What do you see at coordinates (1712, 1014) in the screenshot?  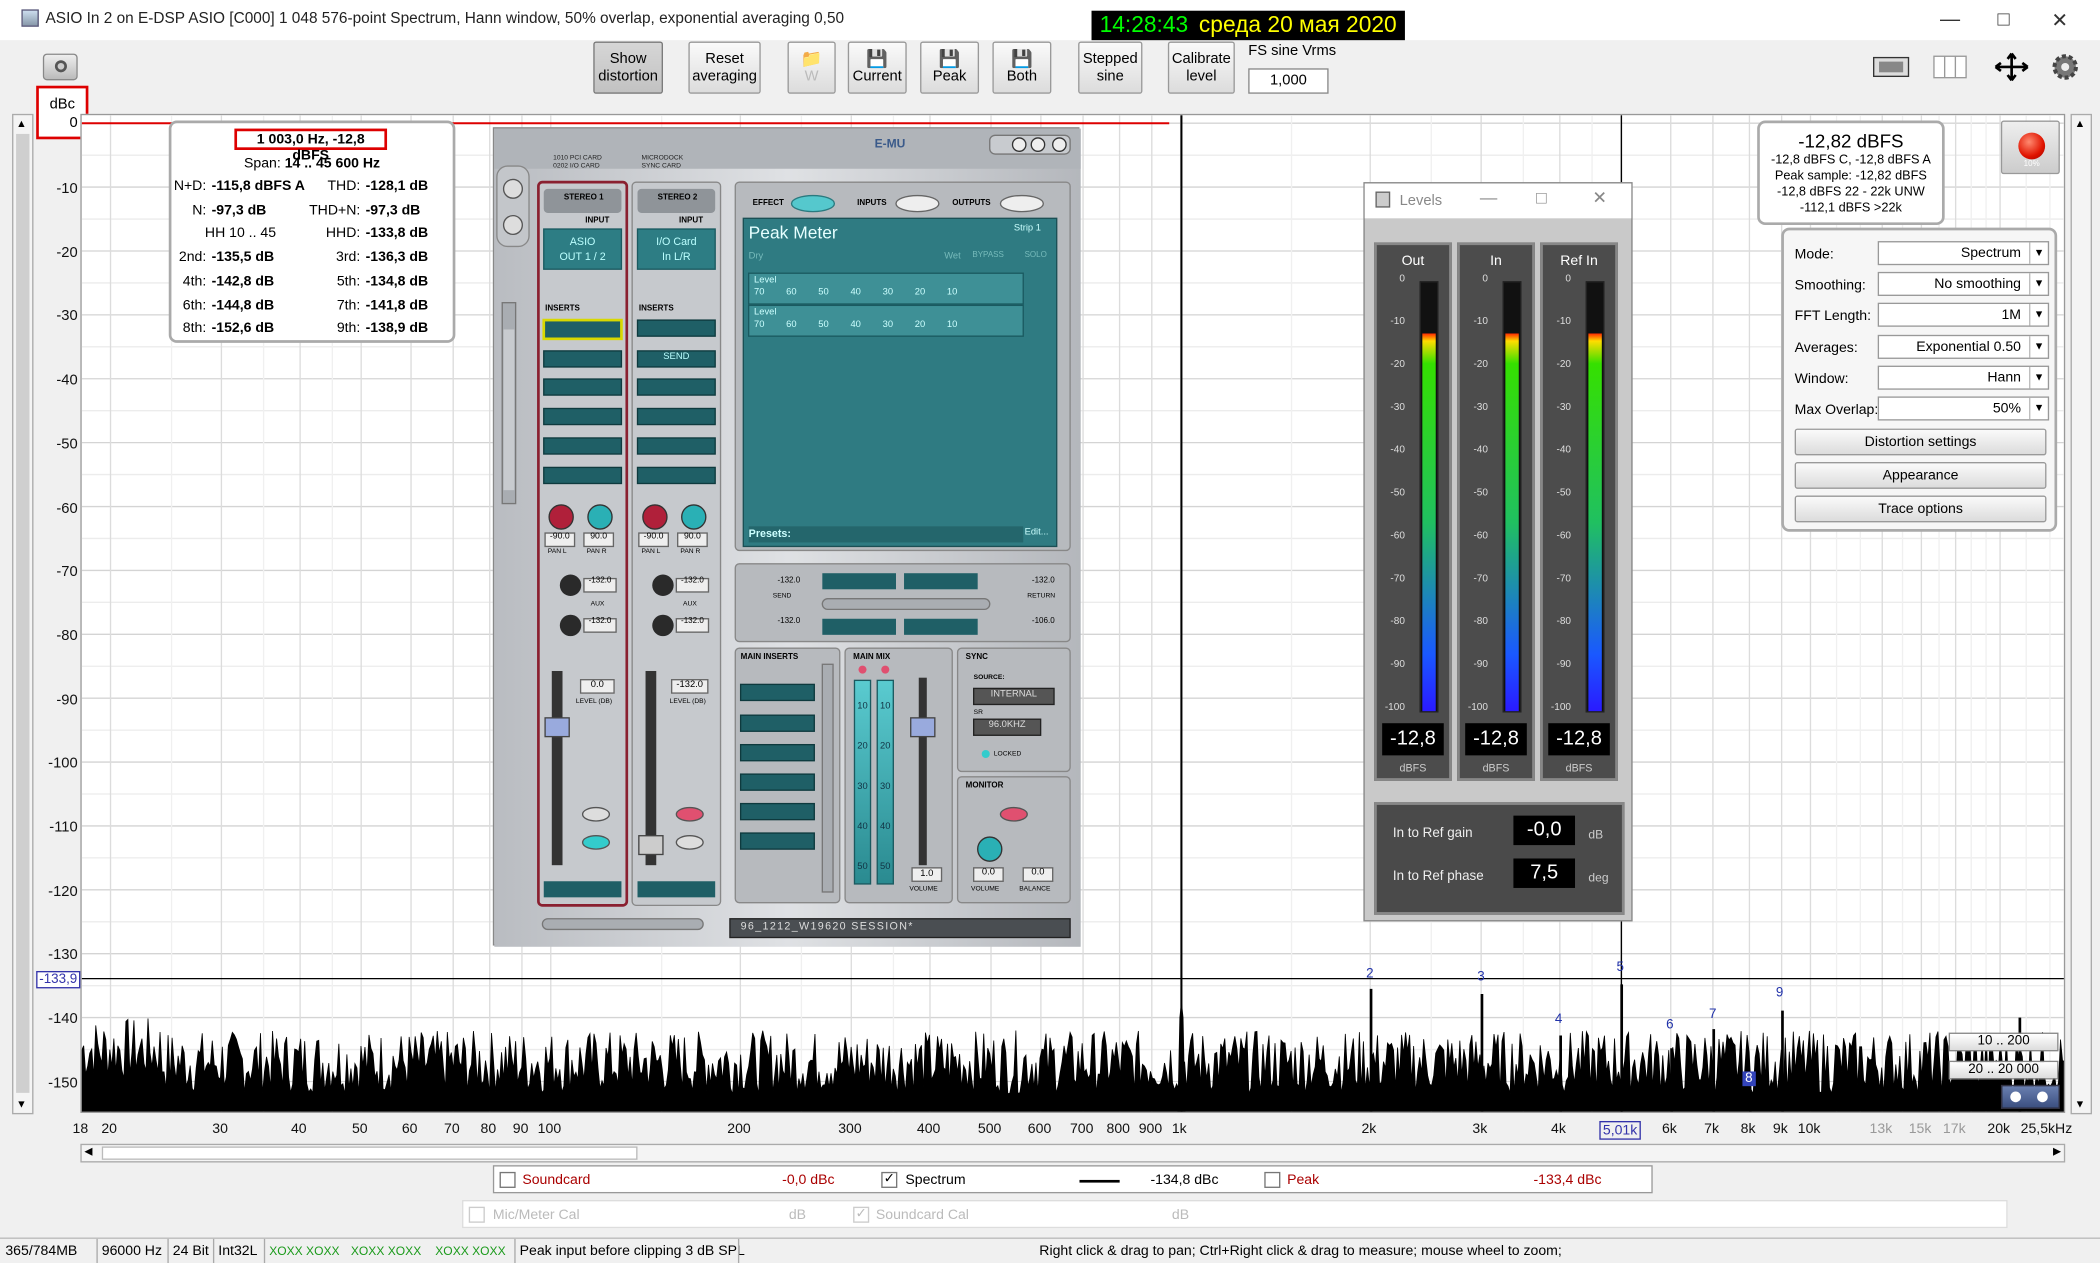 I see `harmonic-marker-7: 7` at bounding box center [1712, 1014].